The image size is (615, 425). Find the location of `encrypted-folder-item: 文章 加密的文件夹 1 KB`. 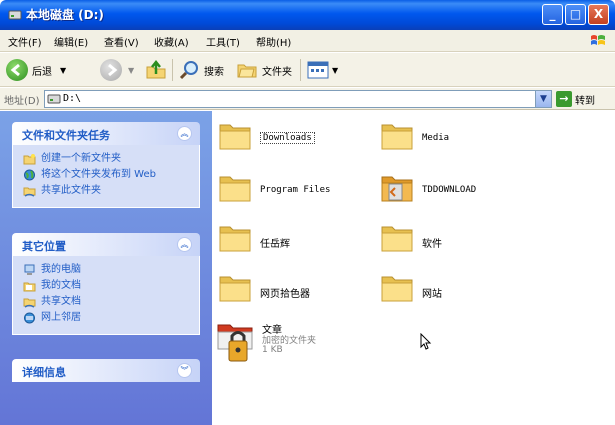

encrypted-folder-item: 文章 加密的文件夹 1 KB is located at coordinates (296, 344).